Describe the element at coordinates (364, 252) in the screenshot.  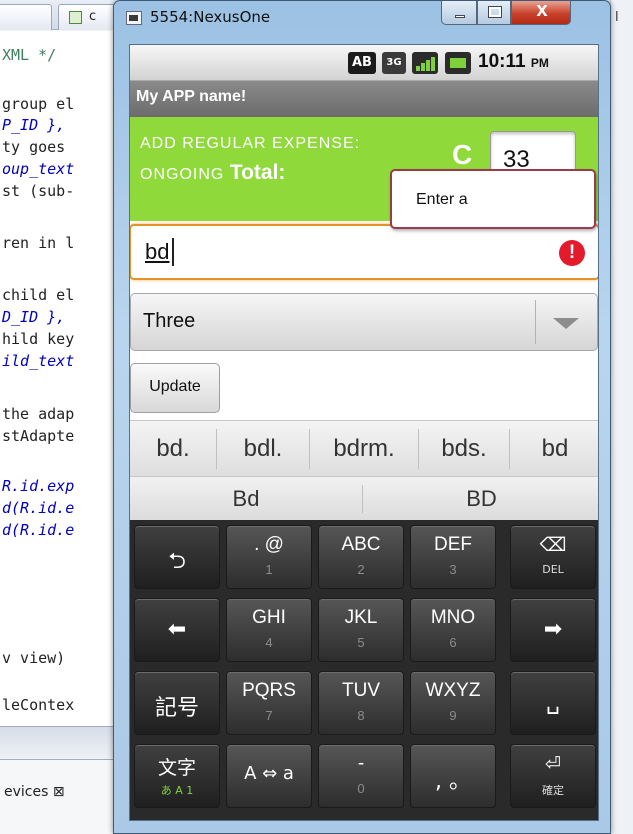
I see `expense-name-input: bd !` at that location.